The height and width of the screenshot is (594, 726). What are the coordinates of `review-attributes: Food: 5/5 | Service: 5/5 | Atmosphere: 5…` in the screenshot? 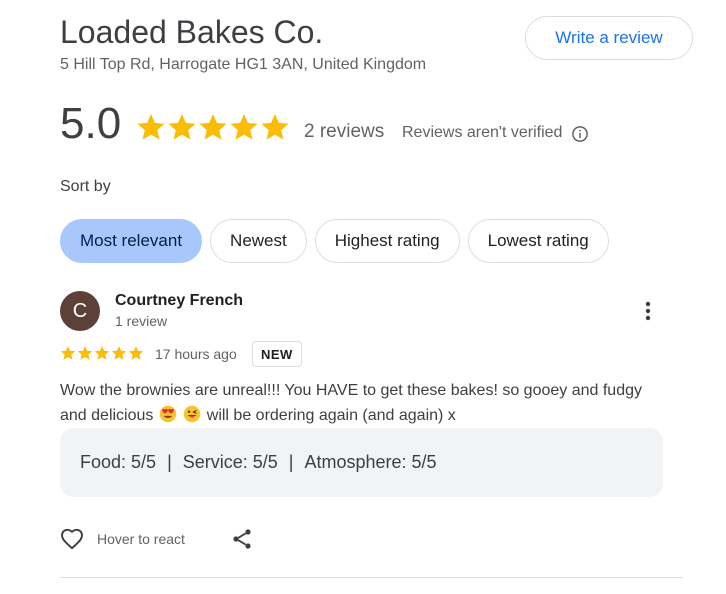 It's located at (361, 462).